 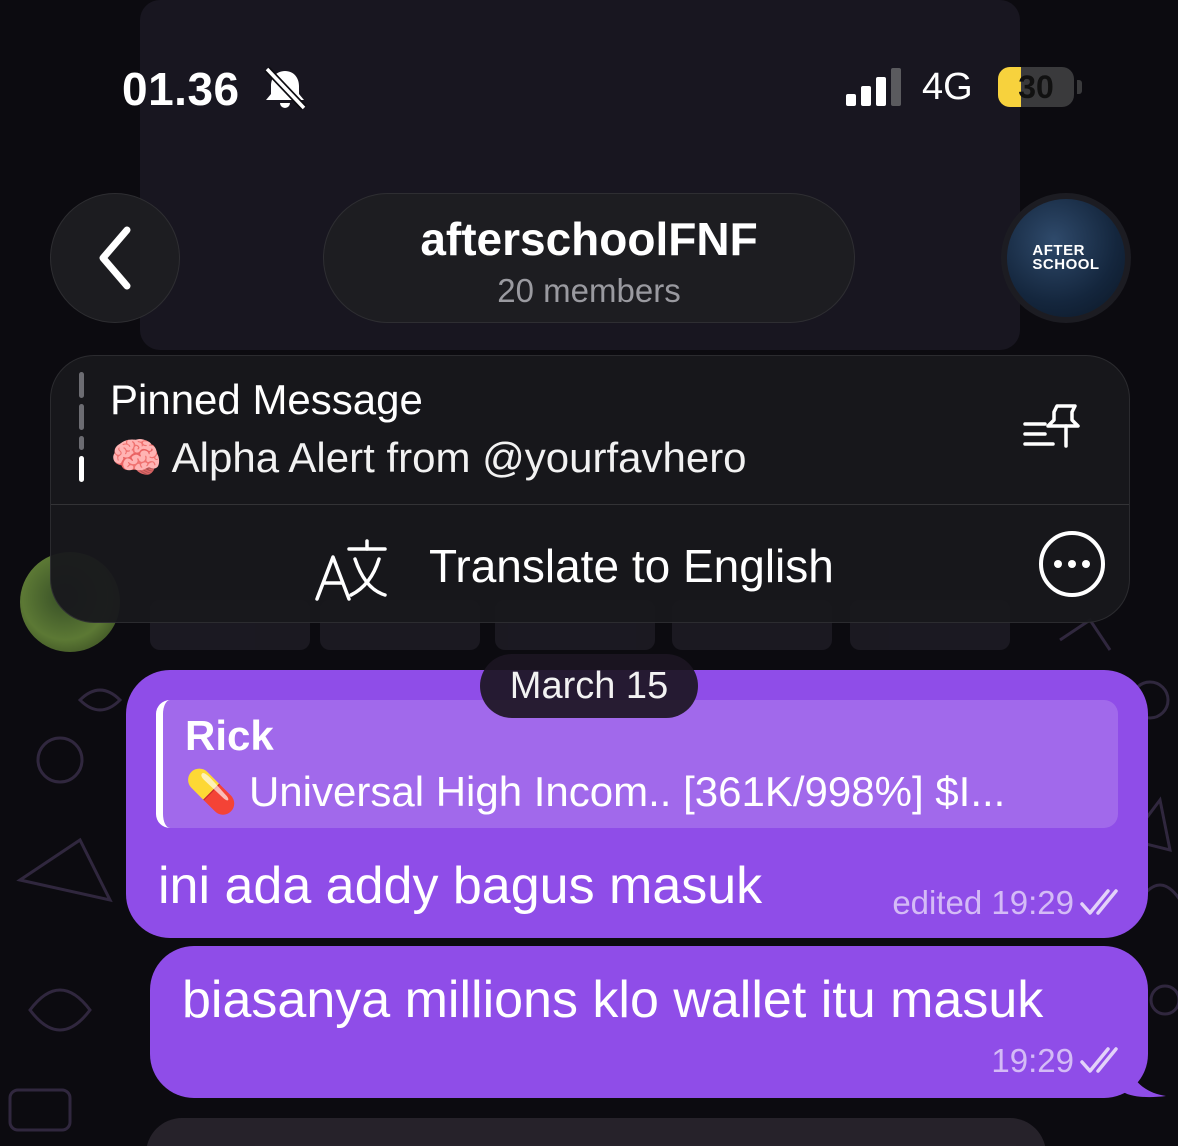 I want to click on translate-bar: Translate to English, so click(x=590, y=564).